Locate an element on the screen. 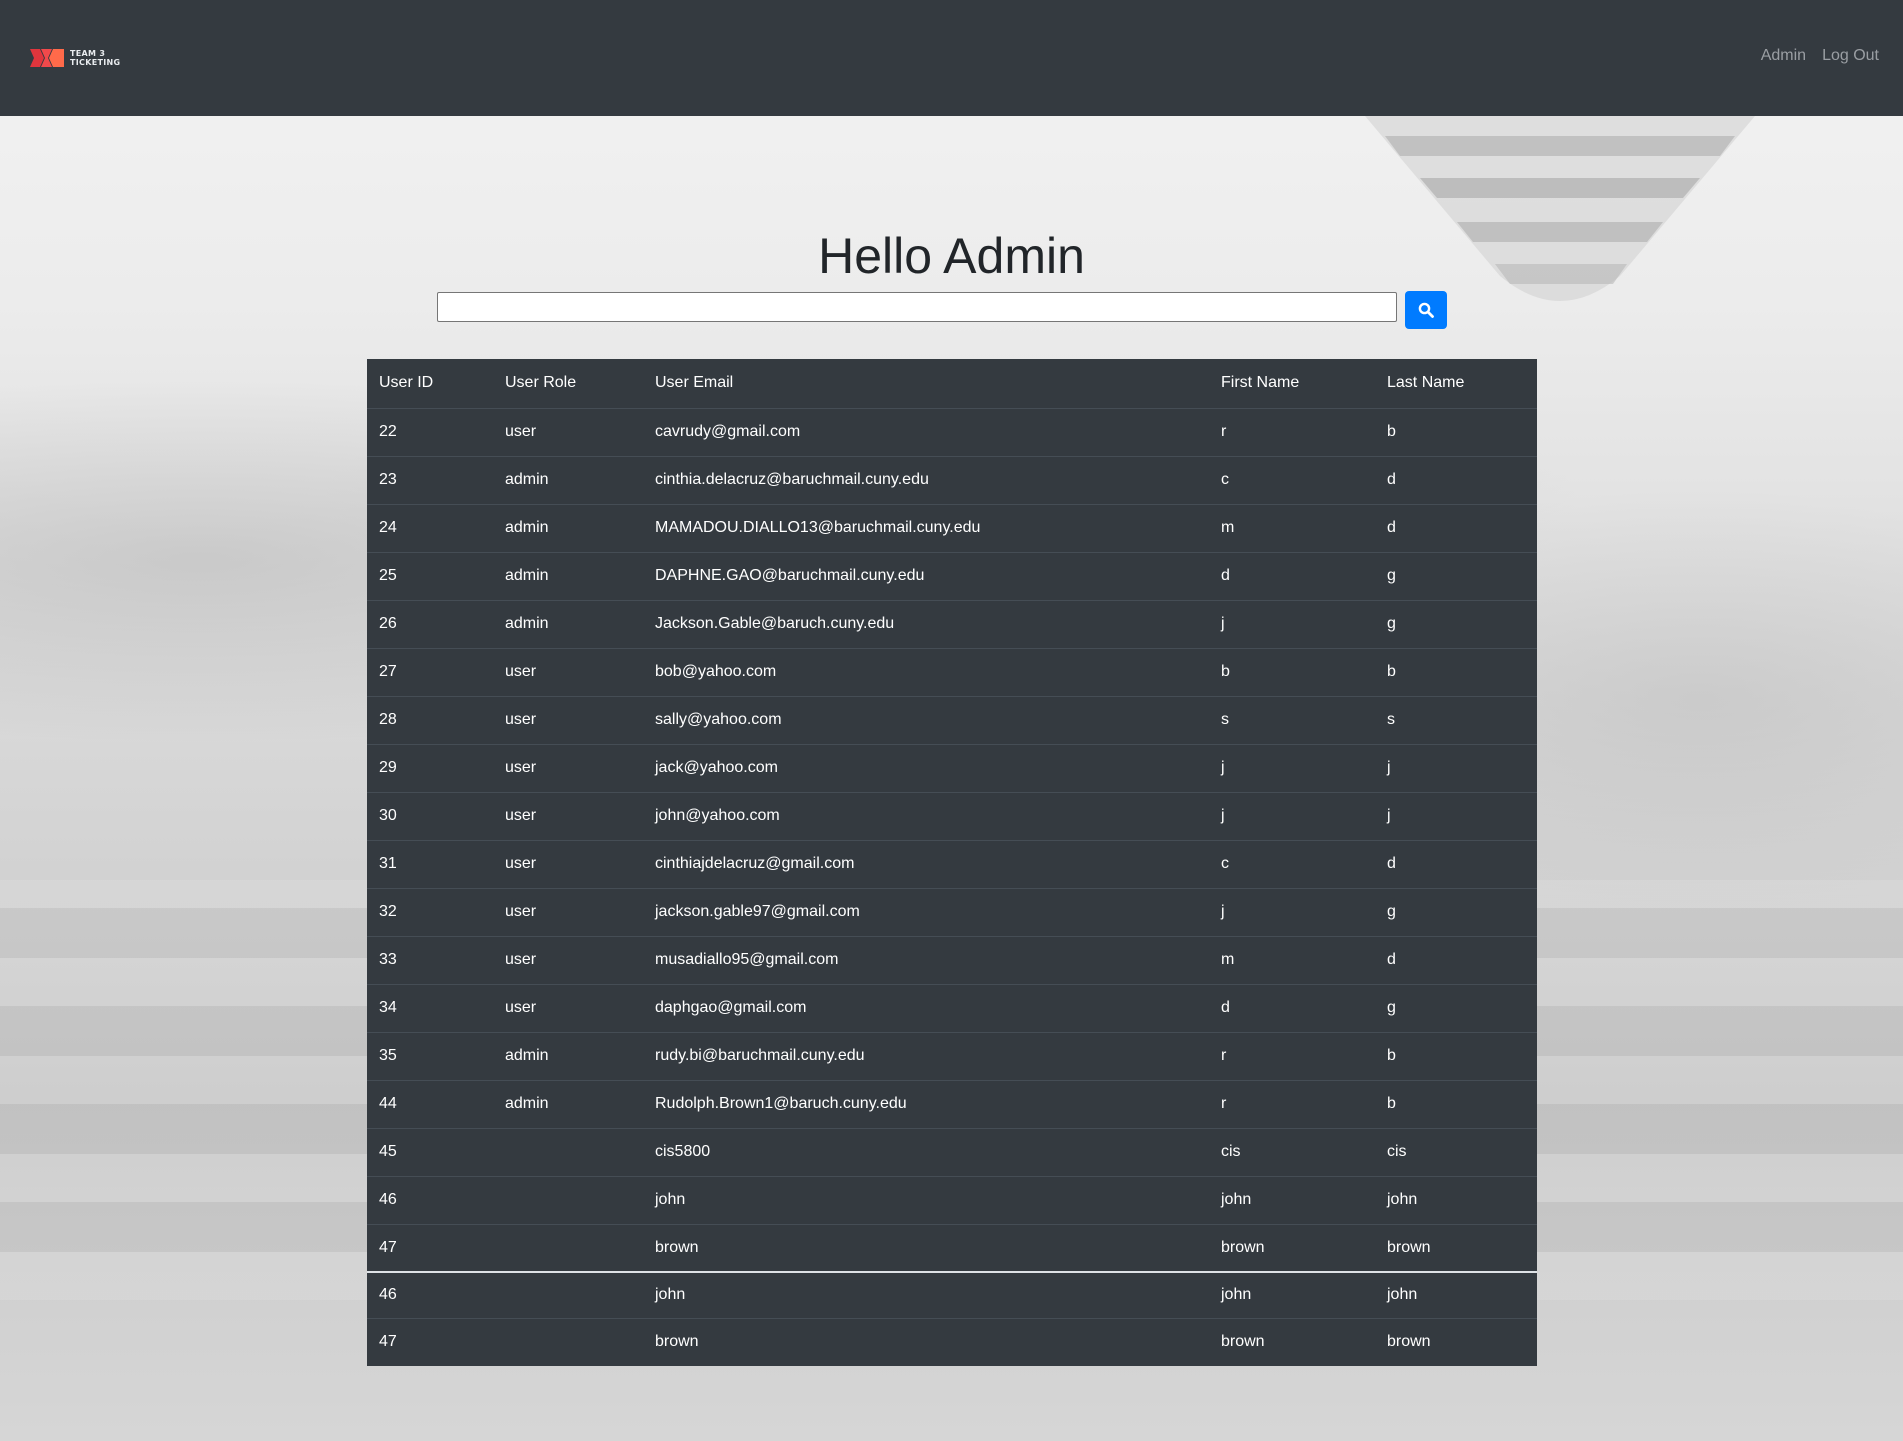 The height and width of the screenshot is (1441, 1903). table-row: 32 user jackson.gable97@gmail.com j g is located at coordinates (952, 911).